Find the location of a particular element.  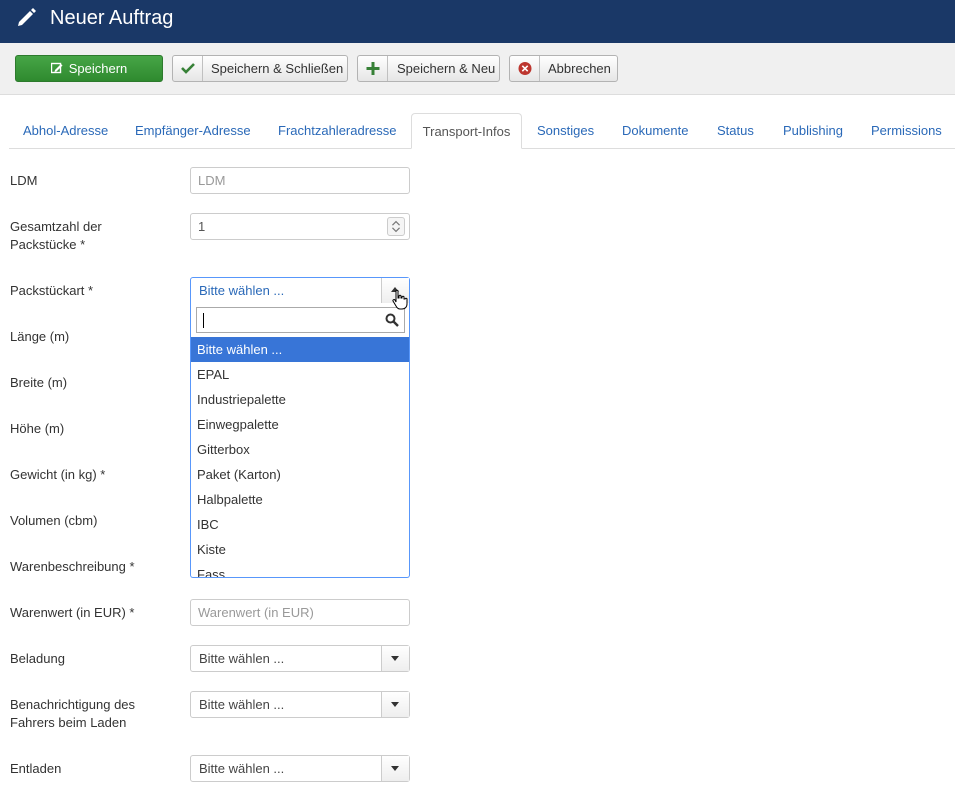

plus-icon is located at coordinates (373, 68).